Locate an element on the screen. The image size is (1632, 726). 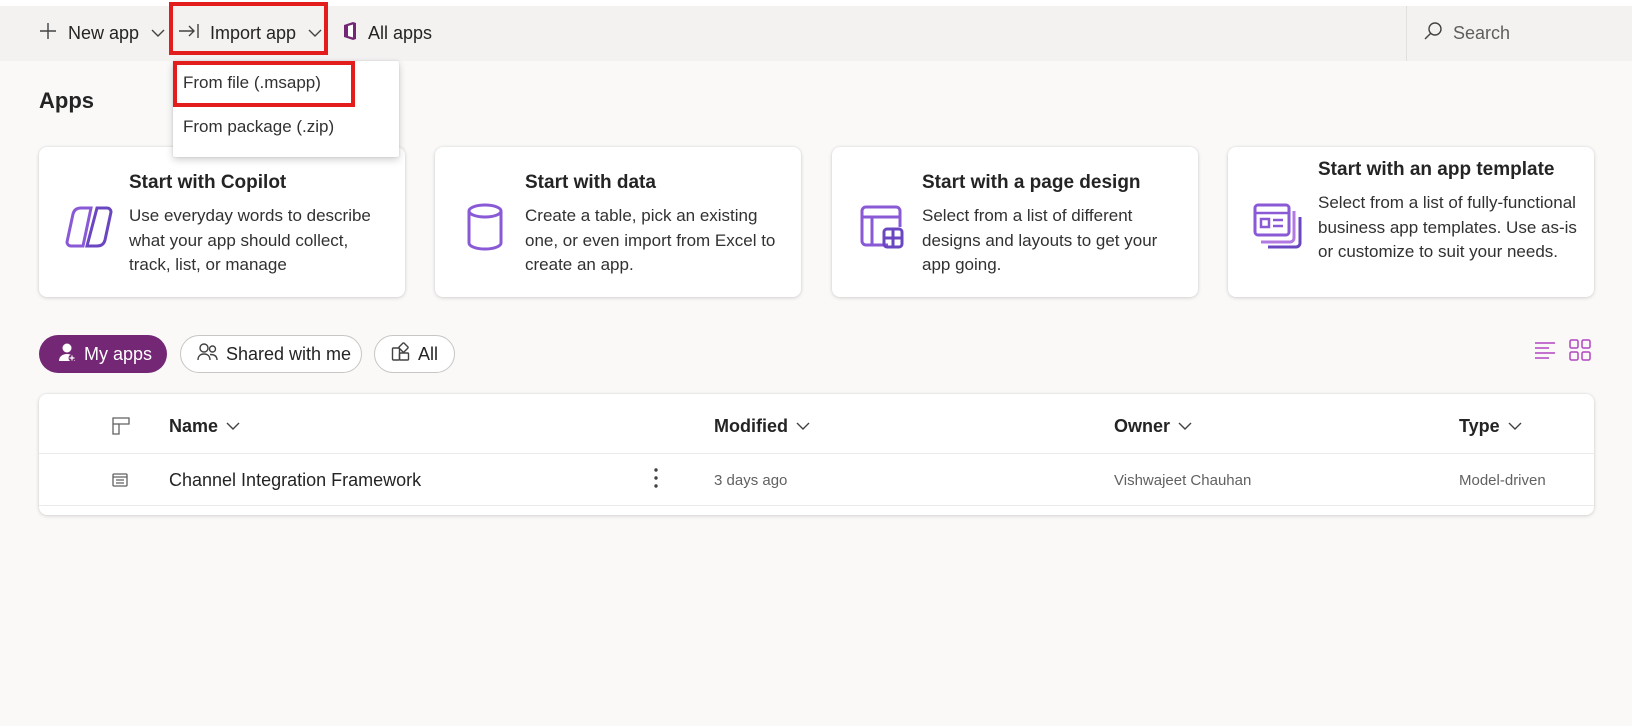
new-app-button: New app is located at coordinates (101, 33).